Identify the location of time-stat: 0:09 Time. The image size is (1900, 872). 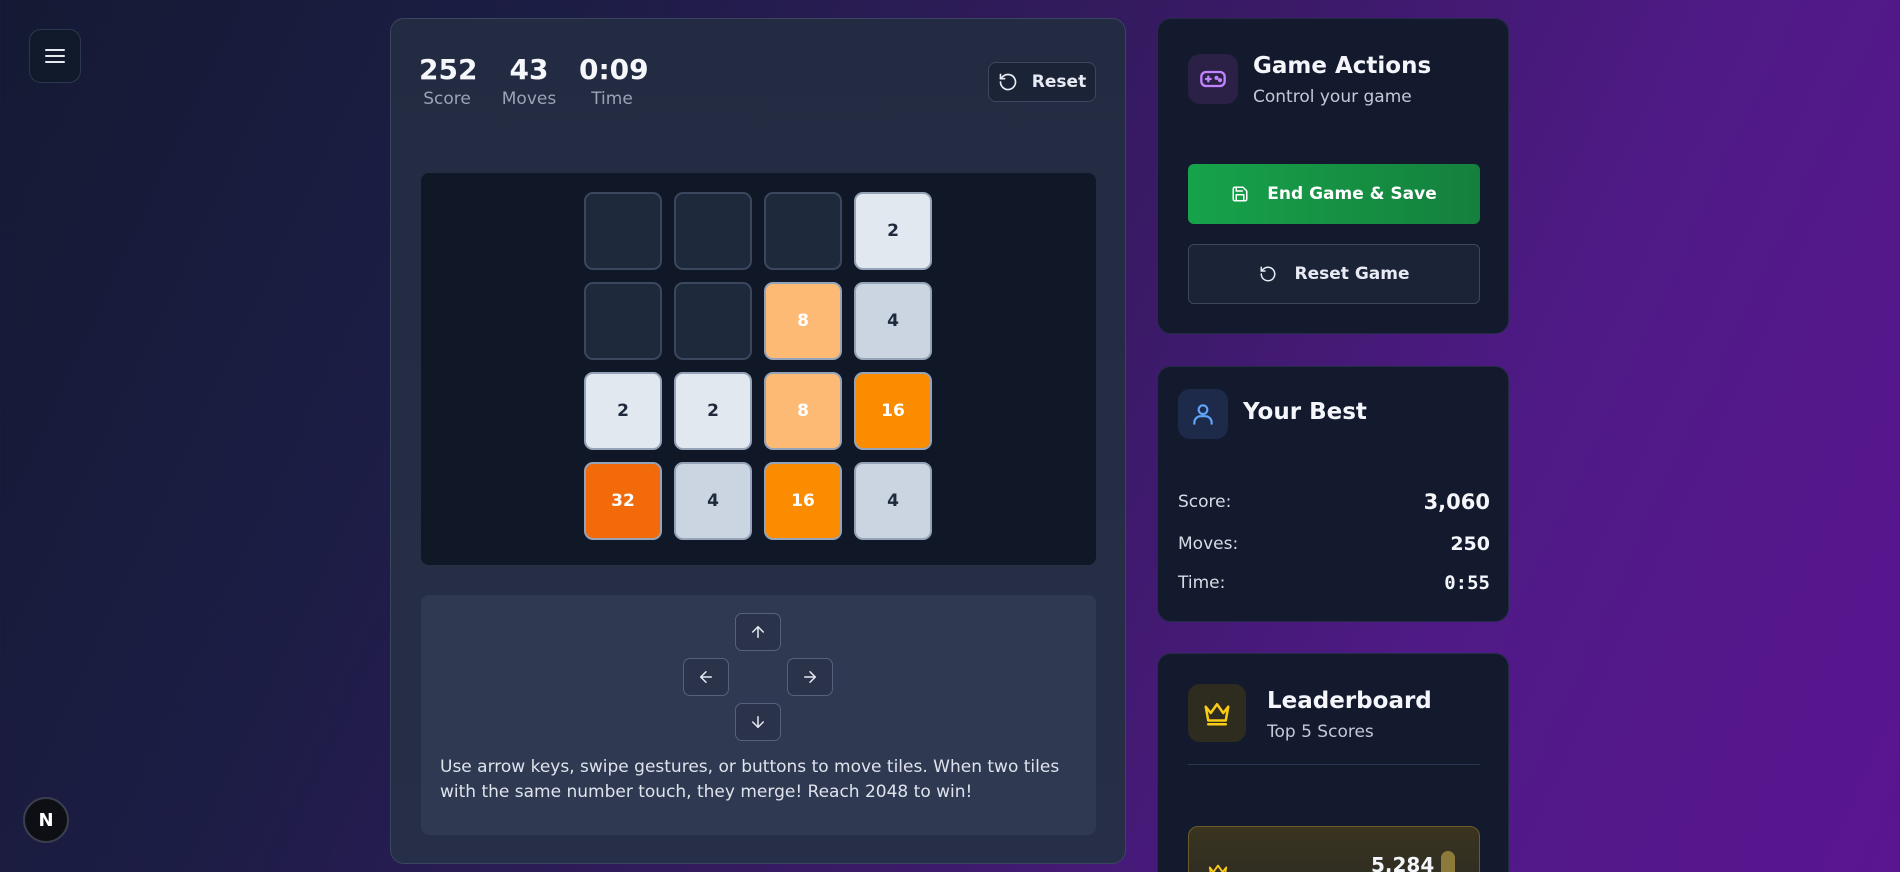
(614, 81).